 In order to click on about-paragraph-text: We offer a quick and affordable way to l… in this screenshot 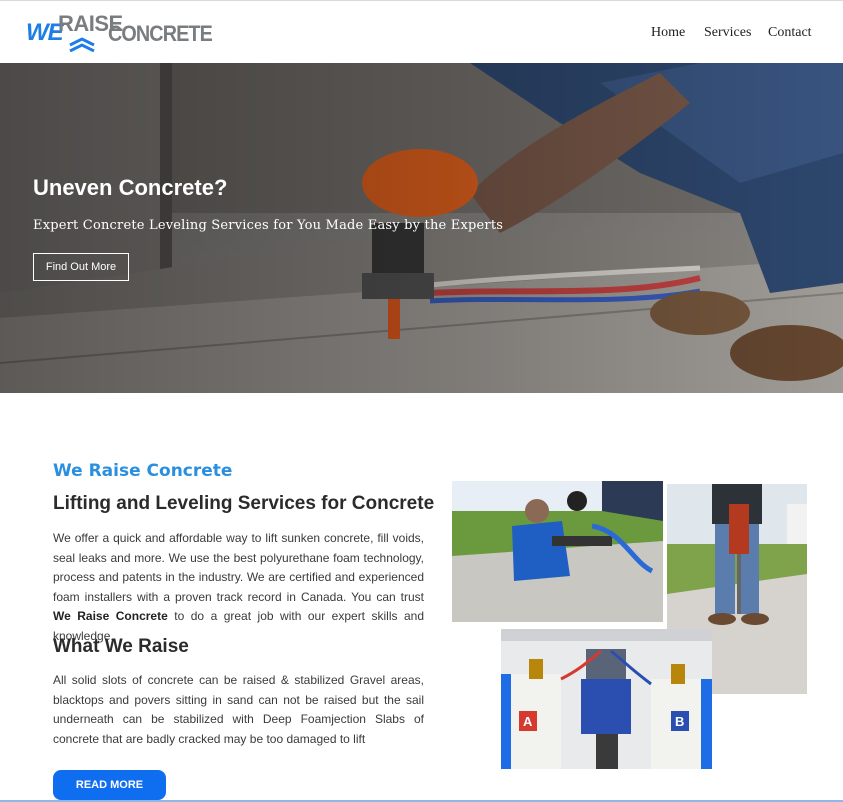, I will do `click(238, 567)`.